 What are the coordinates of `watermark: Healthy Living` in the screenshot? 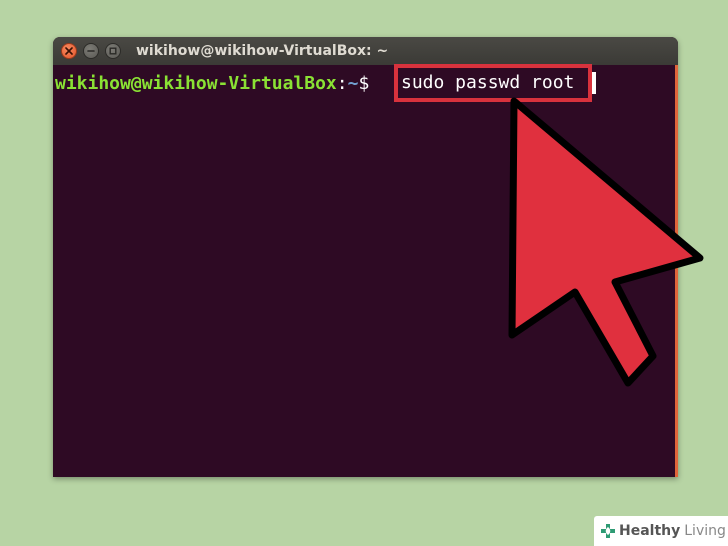 It's located at (661, 531).